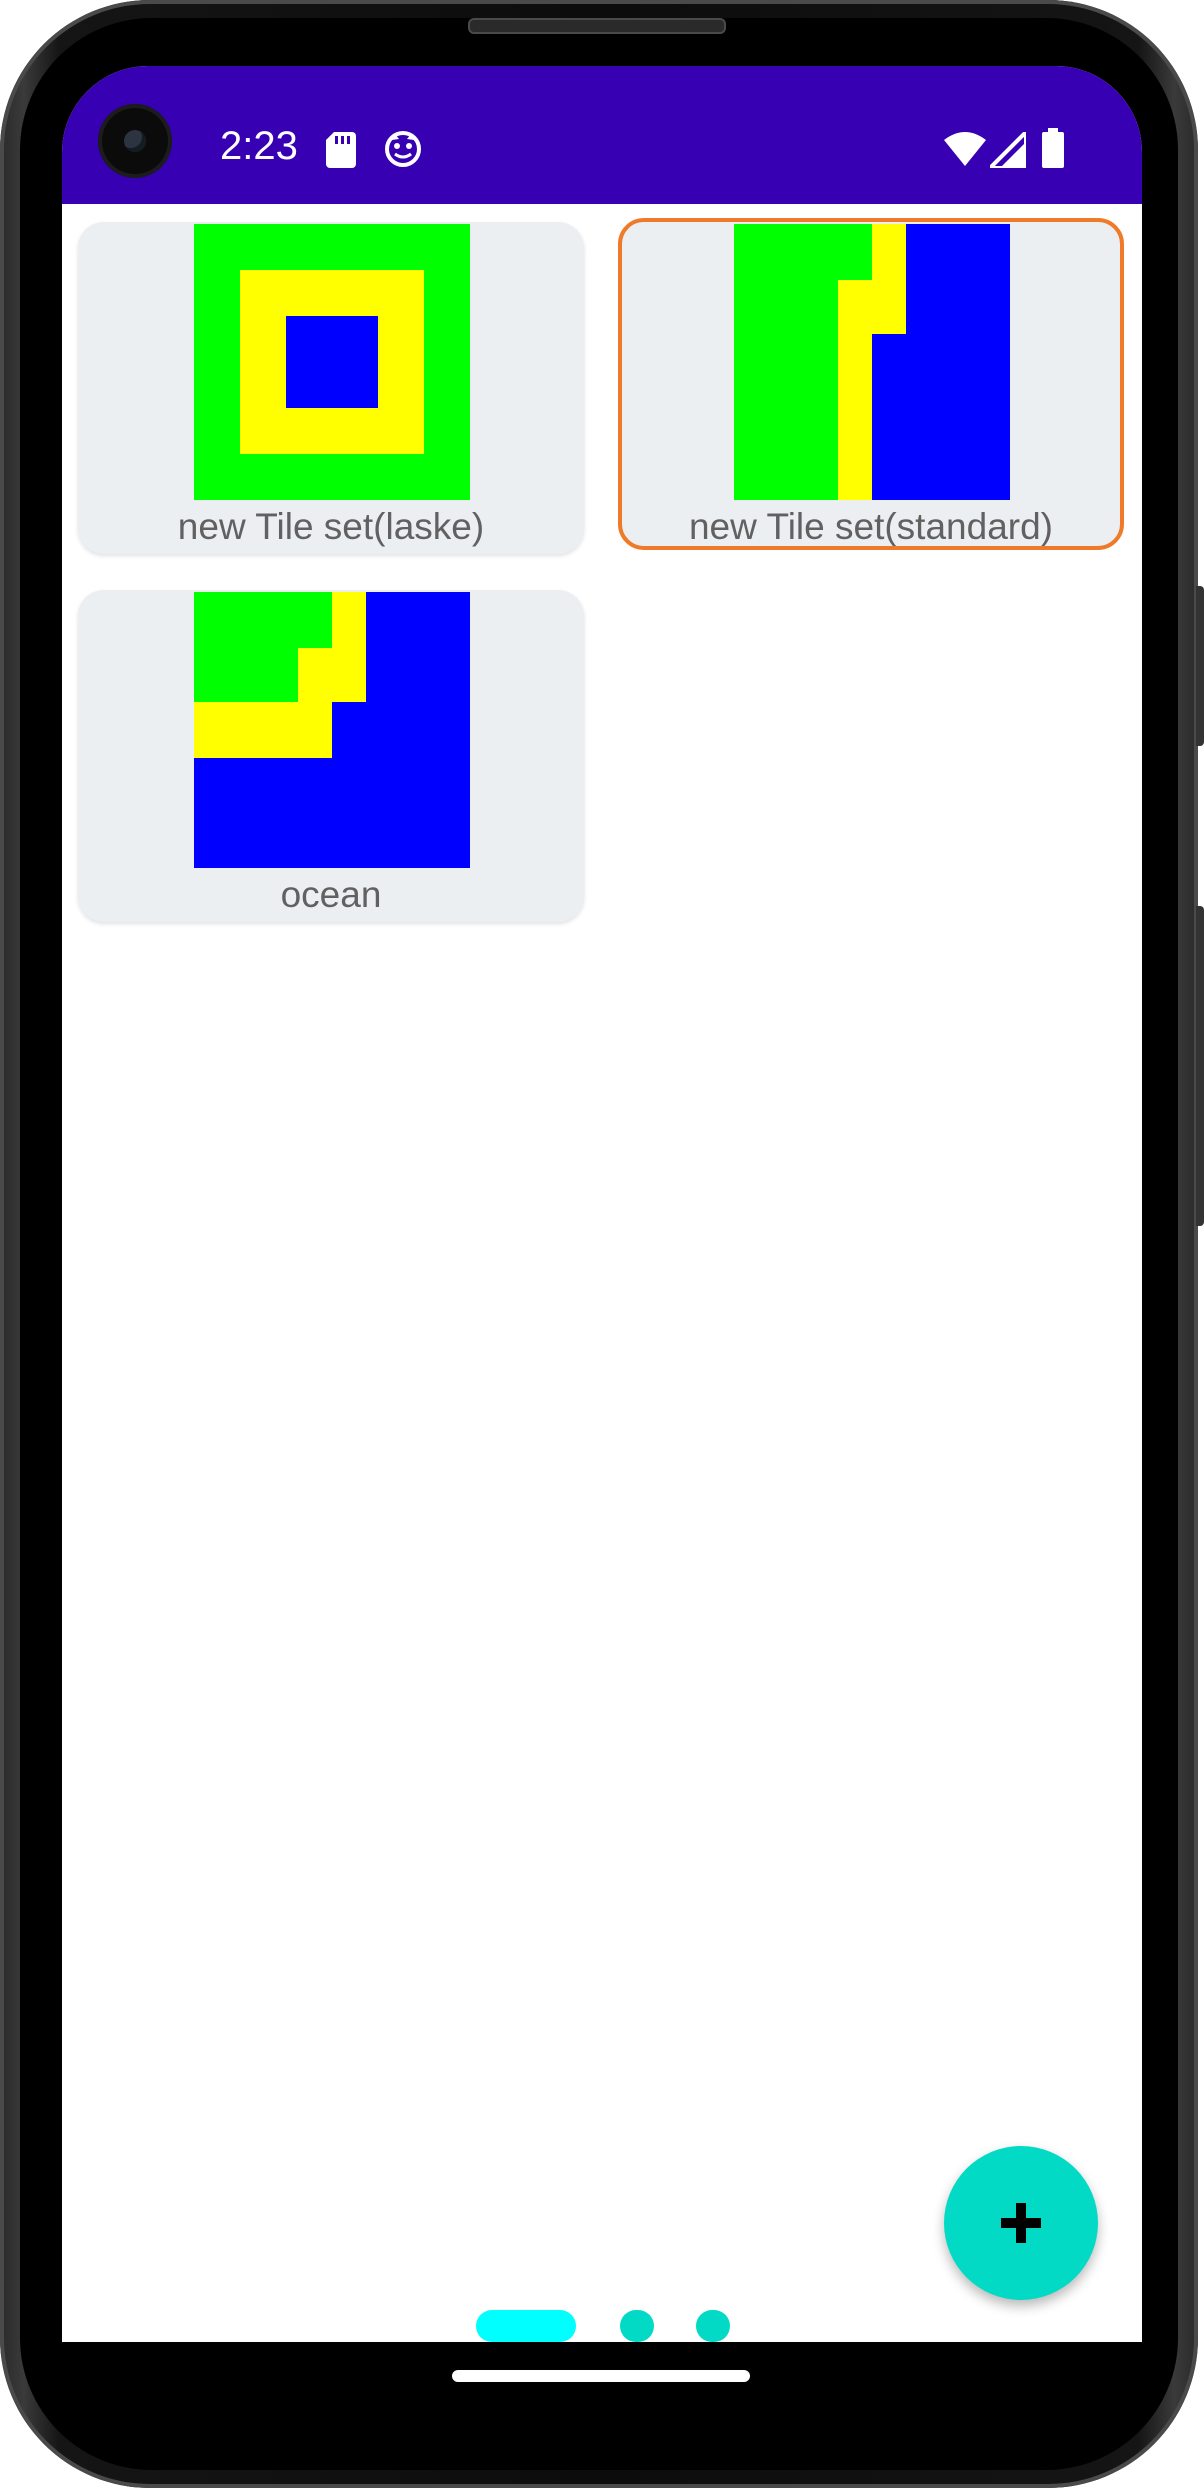 This screenshot has height=2491, width=1204. I want to click on tile-set-name: ocean, so click(331, 894).